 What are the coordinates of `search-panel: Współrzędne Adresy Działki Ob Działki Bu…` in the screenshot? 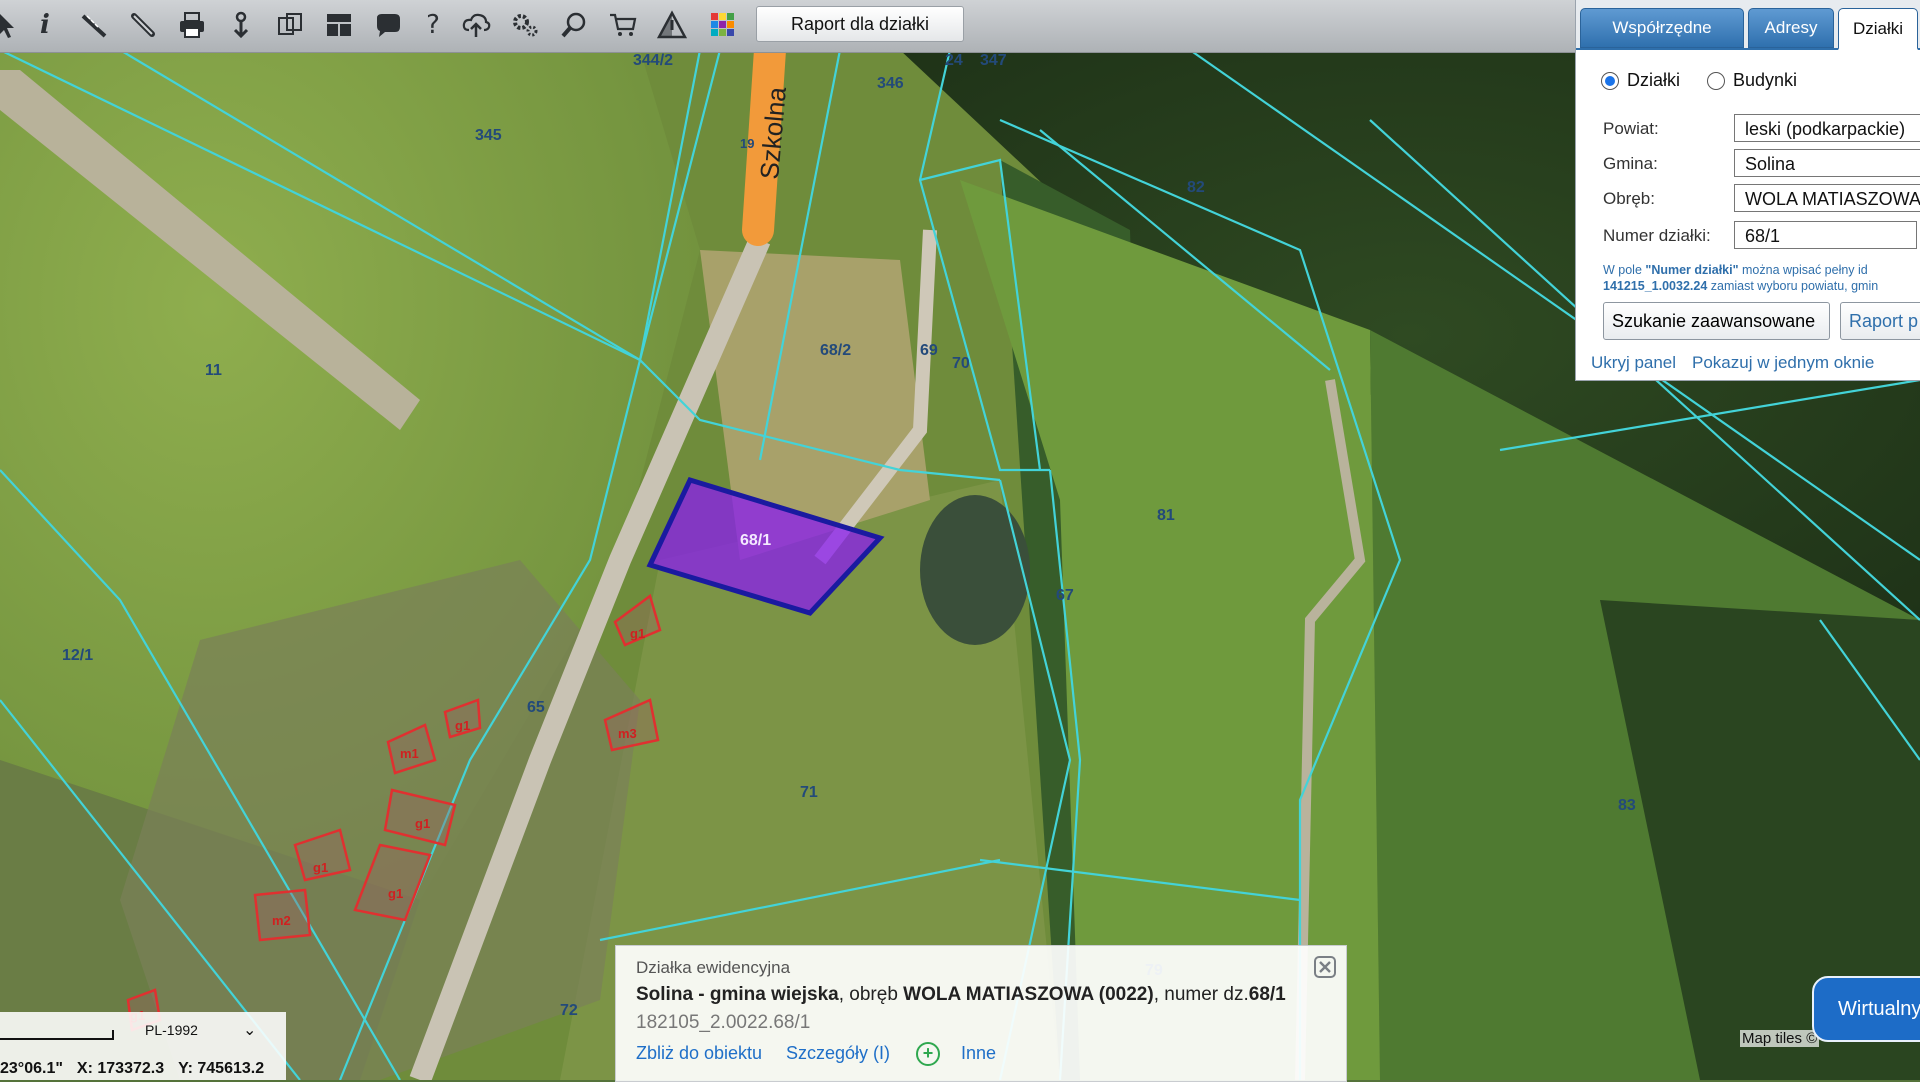 It's located at (1747, 190).